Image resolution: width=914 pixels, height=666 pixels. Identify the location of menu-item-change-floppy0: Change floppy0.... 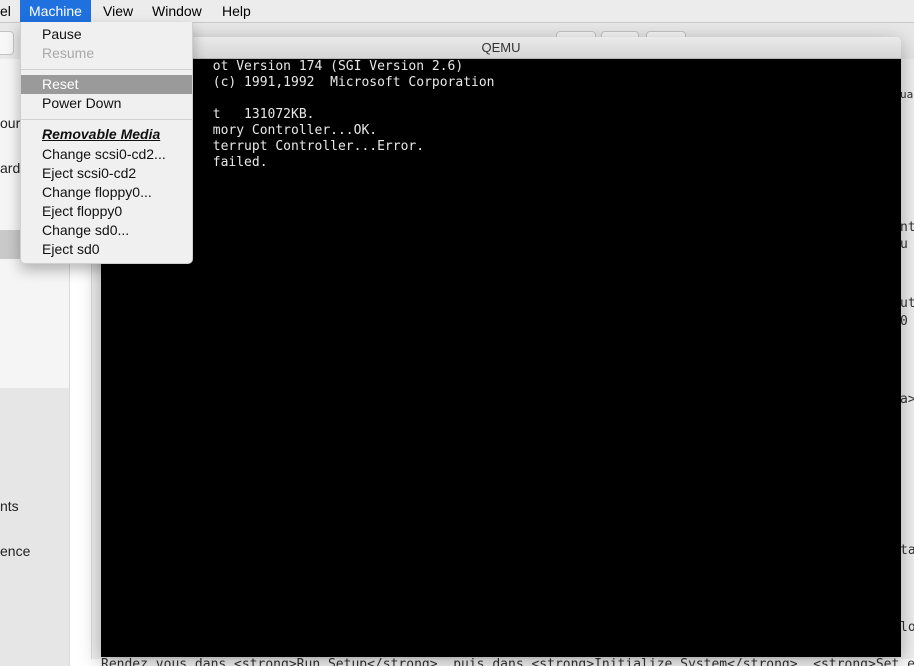
(106, 192).